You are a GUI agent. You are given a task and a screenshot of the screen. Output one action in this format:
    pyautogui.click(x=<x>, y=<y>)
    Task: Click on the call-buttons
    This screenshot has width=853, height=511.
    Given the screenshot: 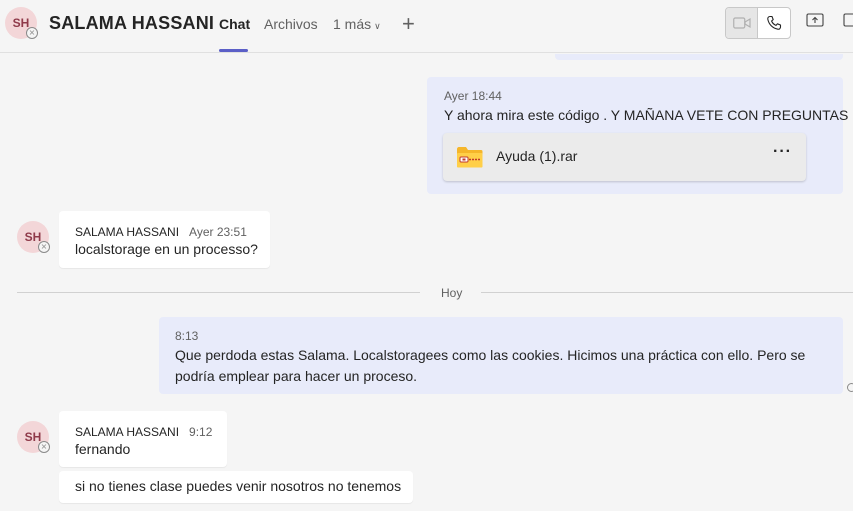 What is the action you would take?
    pyautogui.click(x=758, y=23)
    